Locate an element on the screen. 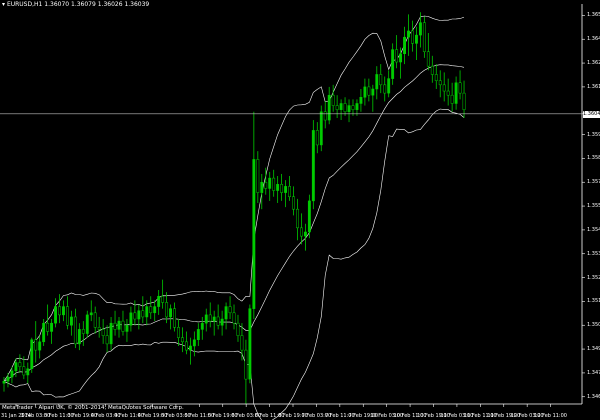  price-tick-label: 1.35480 is located at coordinates (593, 229).